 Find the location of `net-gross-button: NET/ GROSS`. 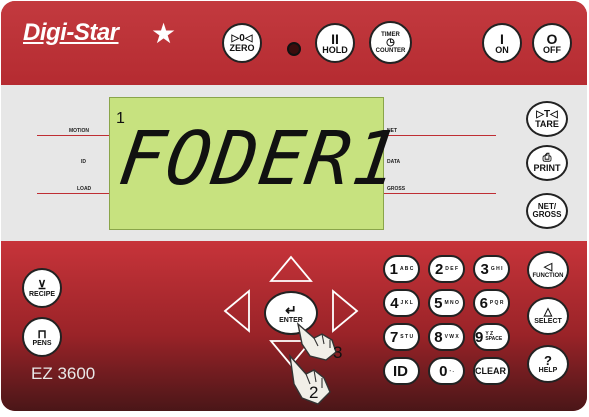

net-gross-button: NET/ GROSS is located at coordinates (547, 211).